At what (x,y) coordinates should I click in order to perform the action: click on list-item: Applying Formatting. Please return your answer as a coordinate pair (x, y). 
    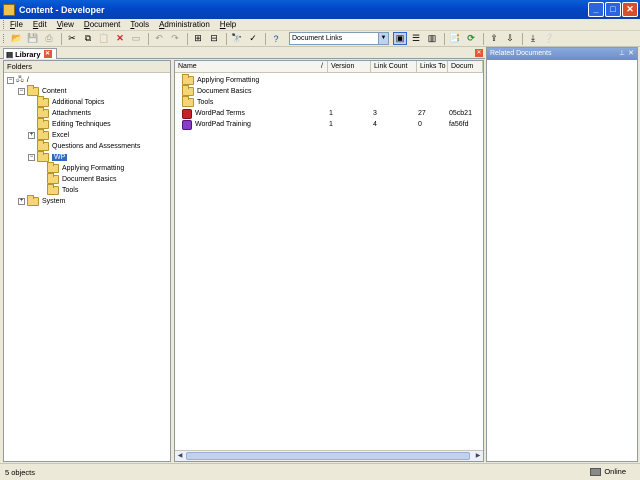
    Looking at the image, I should click on (218, 80).